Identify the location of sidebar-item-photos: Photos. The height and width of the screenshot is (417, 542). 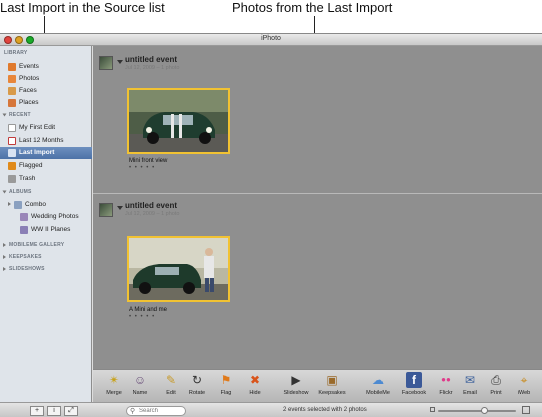
(46, 79).